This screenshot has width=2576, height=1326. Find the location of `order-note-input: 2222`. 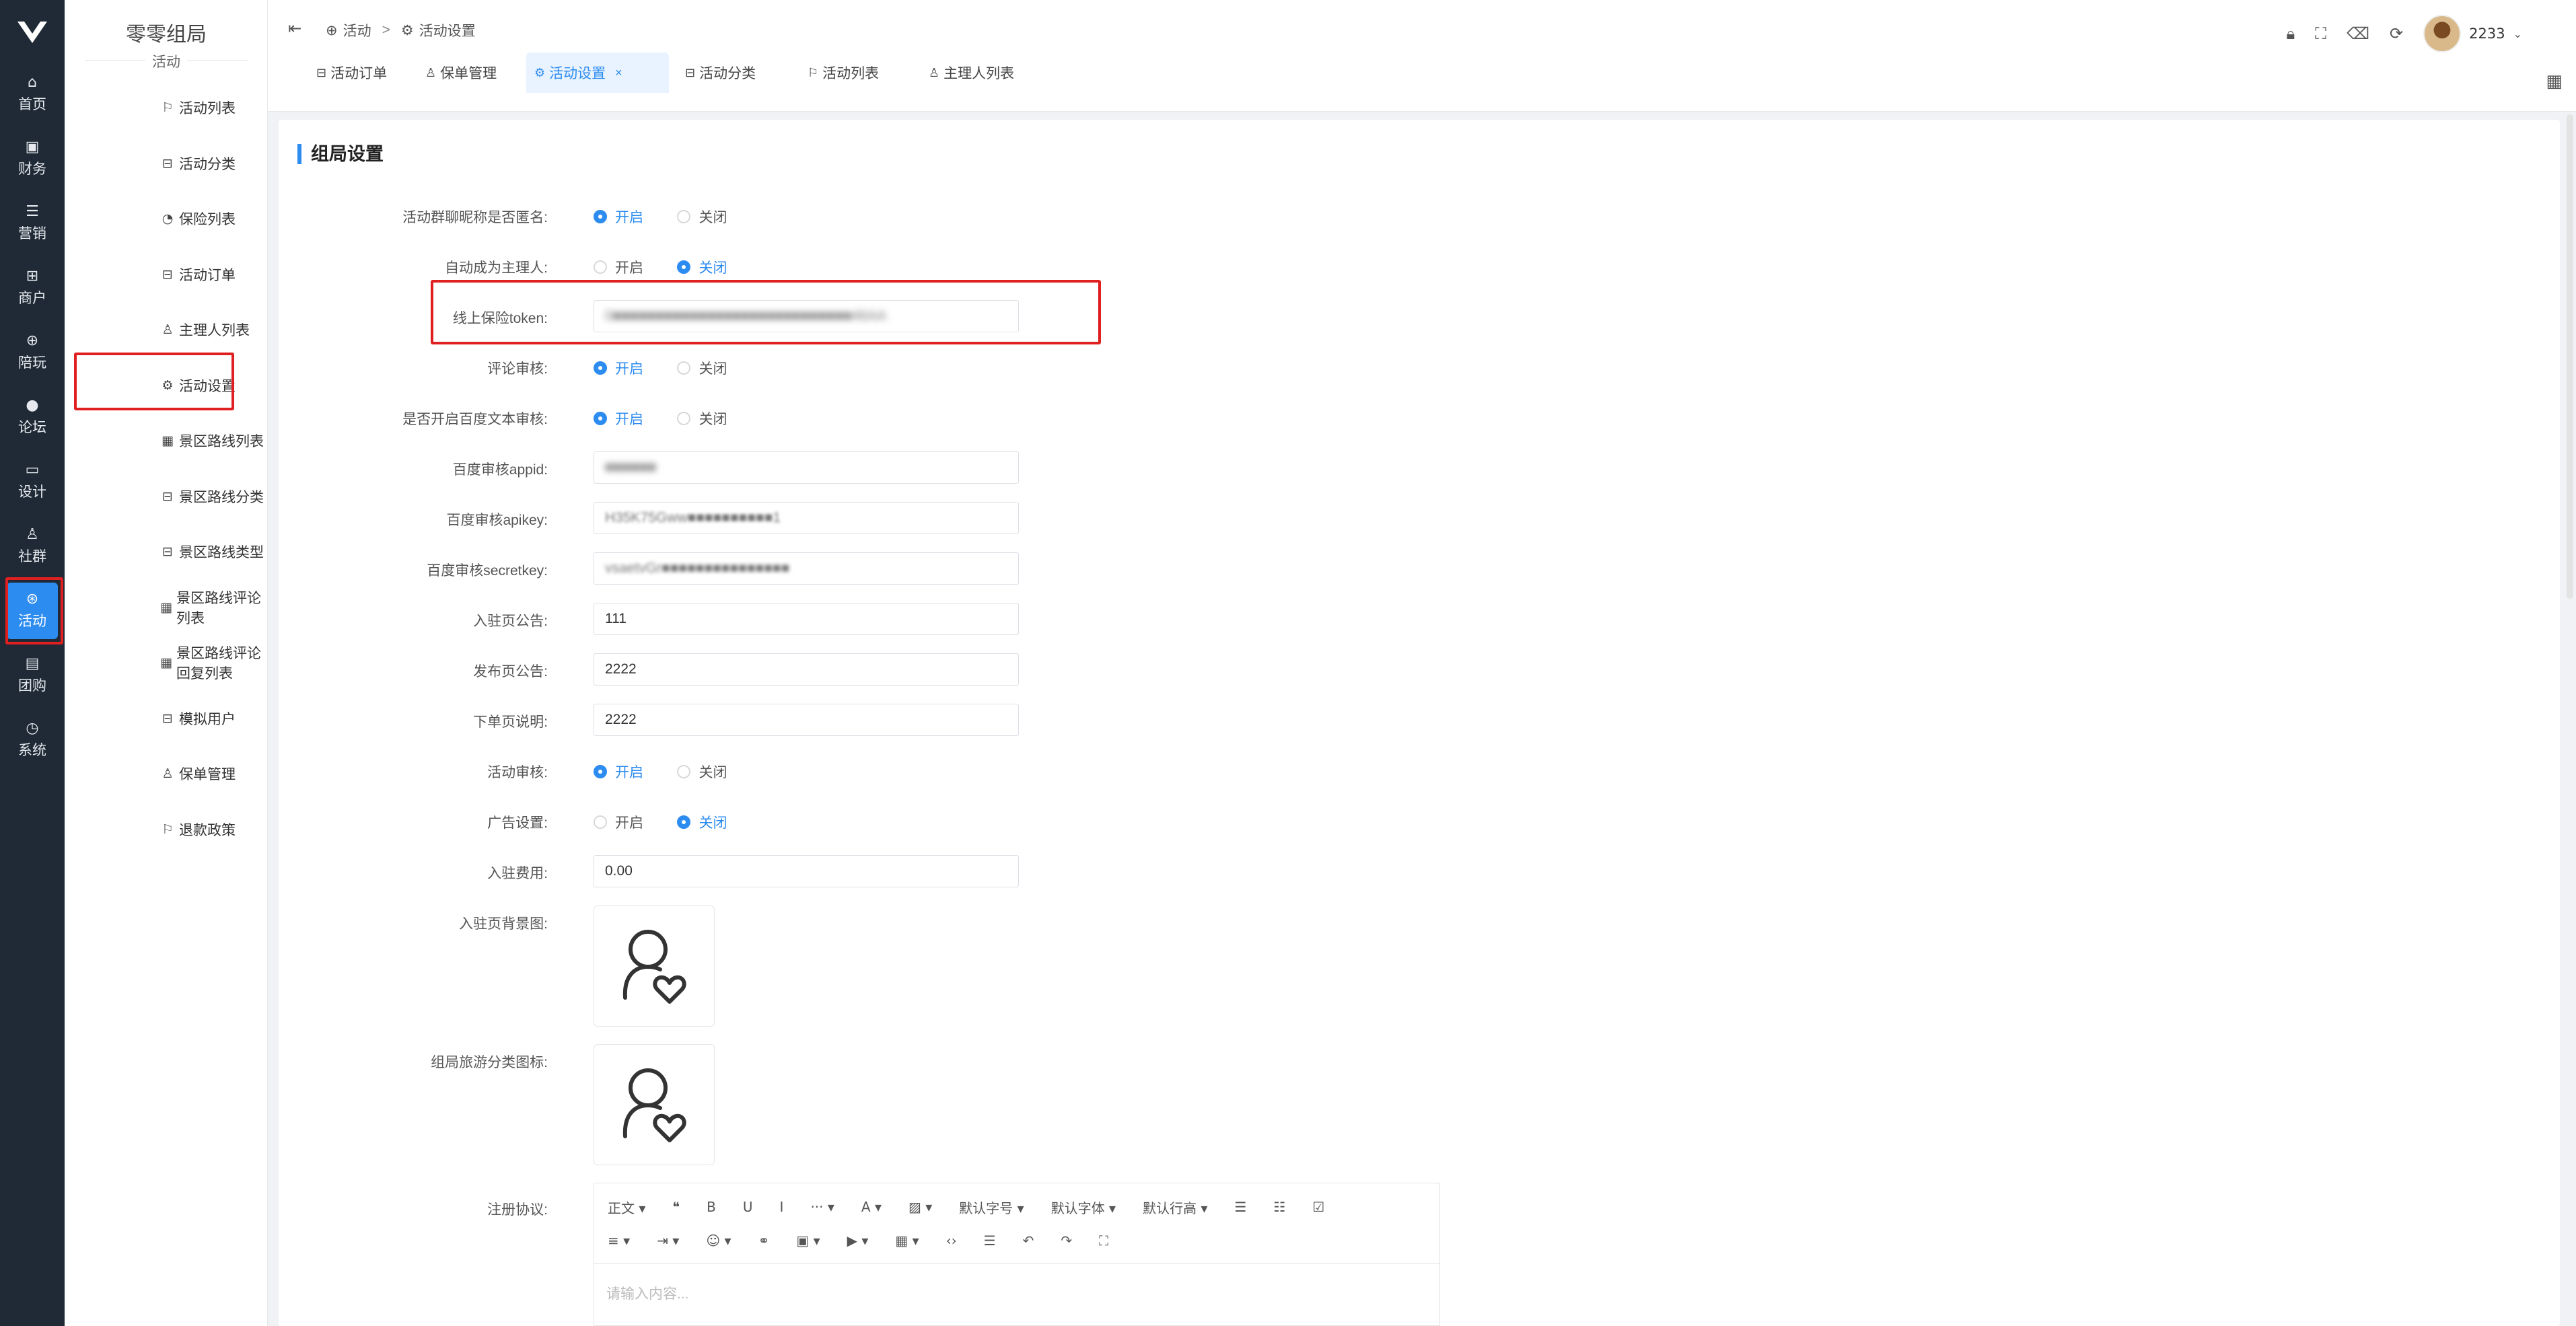

order-note-input: 2222 is located at coordinates (806, 720).